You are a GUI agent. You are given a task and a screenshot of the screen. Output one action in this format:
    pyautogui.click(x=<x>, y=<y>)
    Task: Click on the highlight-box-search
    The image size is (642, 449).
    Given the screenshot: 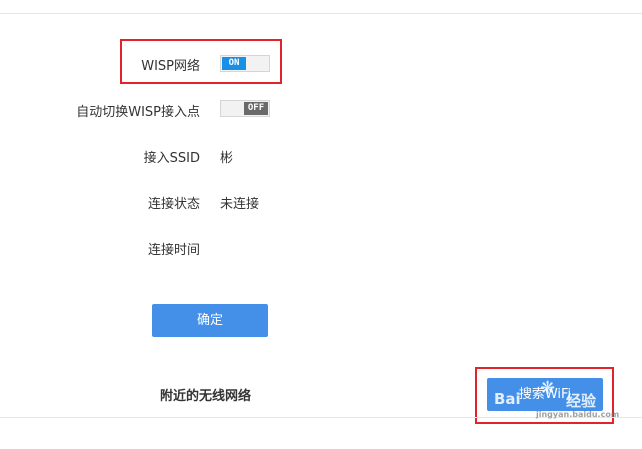 What is the action you would take?
    pyautogui.click(x=544, y=395)
    